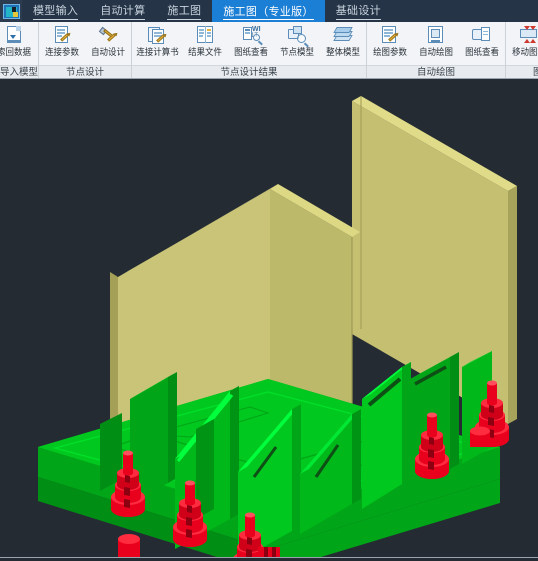 Image resolution: width=538 pixels, height=561 pixels. I want to click on ribbon-button-label: 索回数据, so click(15, 52).